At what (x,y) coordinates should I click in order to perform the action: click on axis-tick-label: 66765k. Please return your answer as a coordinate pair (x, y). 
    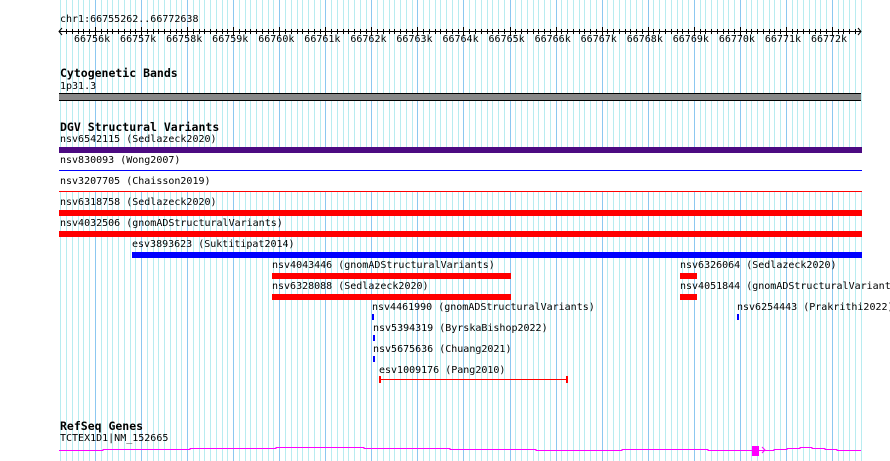
    Looking at the image, I should click on (506, 39).